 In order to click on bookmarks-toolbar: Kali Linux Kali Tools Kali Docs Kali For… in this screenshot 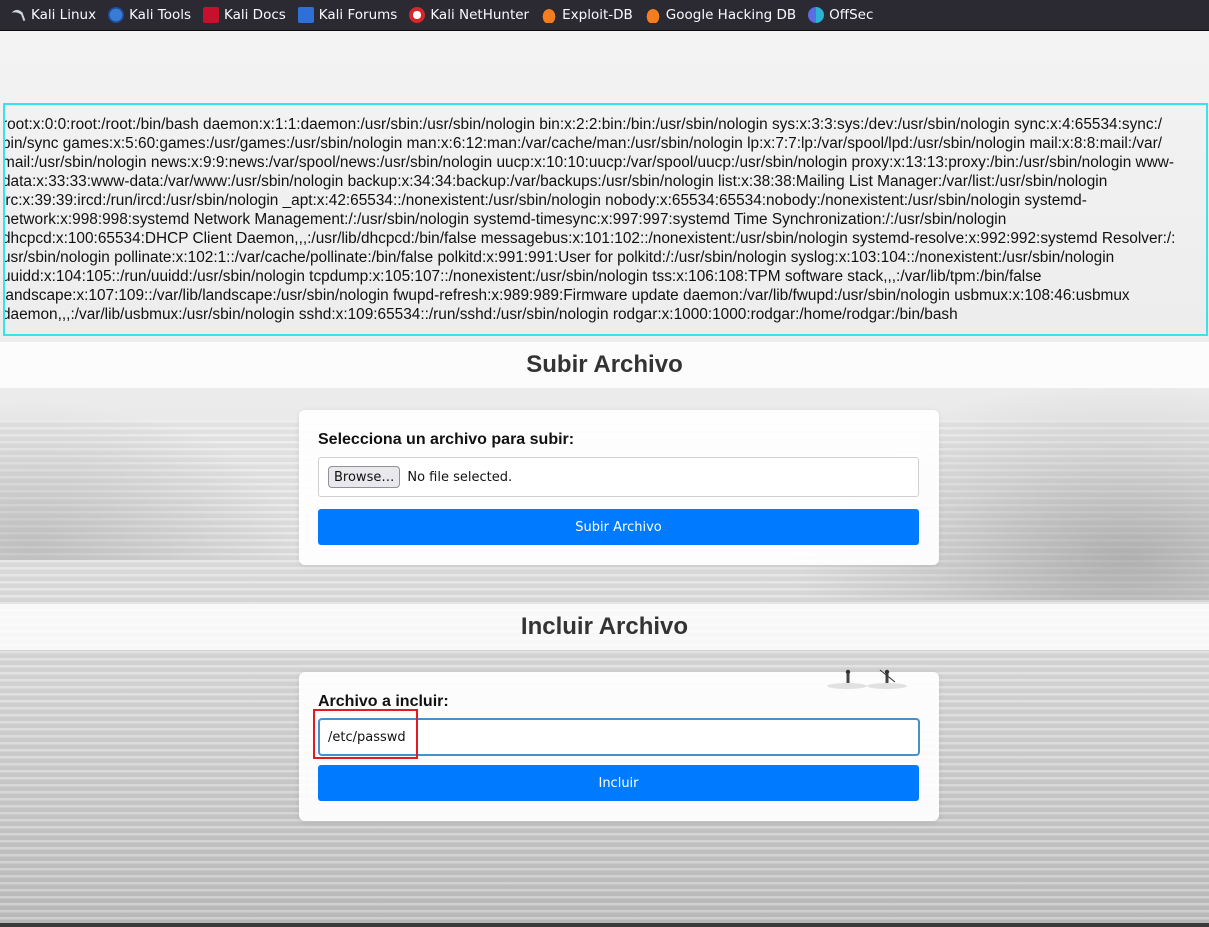, I will do `click(604, 15)`.